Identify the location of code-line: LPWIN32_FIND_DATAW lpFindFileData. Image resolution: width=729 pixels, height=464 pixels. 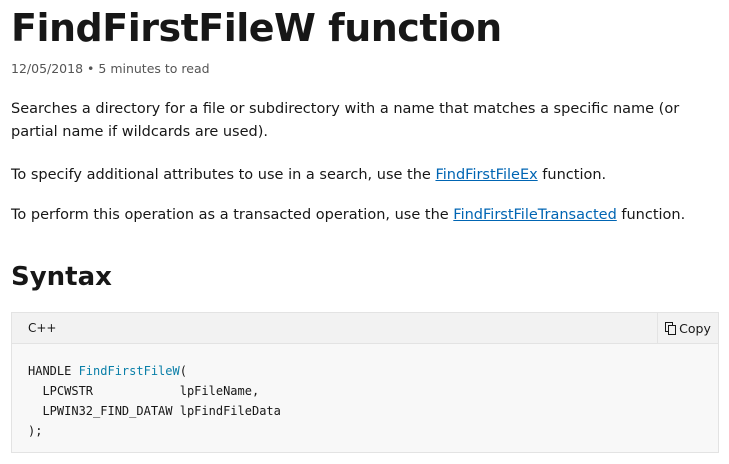
(154, 411).